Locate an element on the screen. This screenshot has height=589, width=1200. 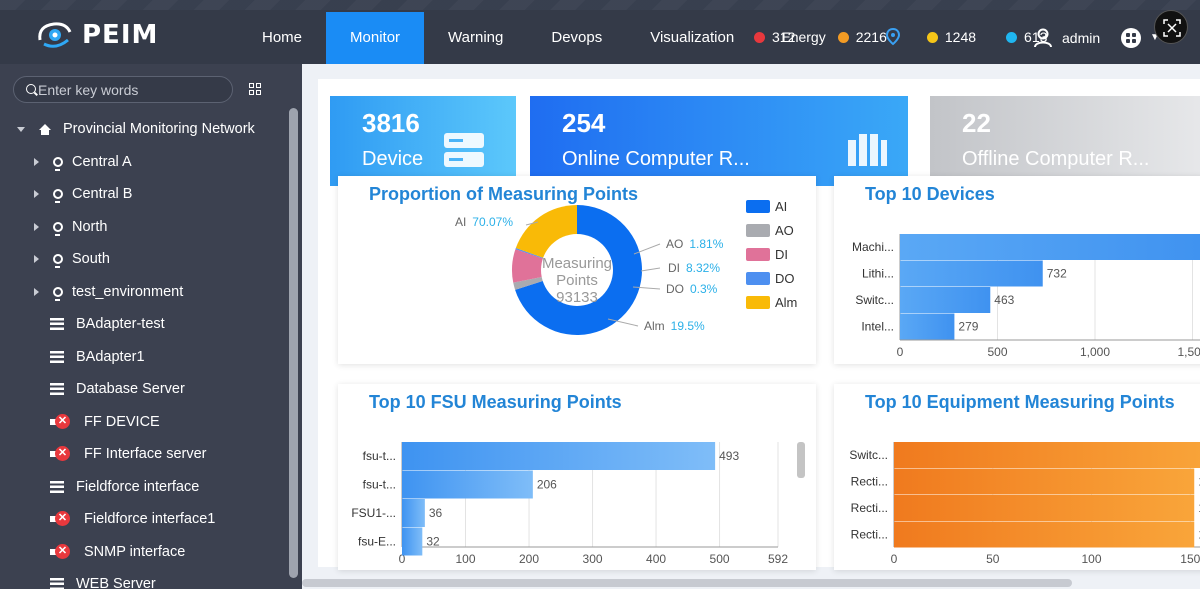
x-tick-label: 592 is located at coordinates (778, 559).